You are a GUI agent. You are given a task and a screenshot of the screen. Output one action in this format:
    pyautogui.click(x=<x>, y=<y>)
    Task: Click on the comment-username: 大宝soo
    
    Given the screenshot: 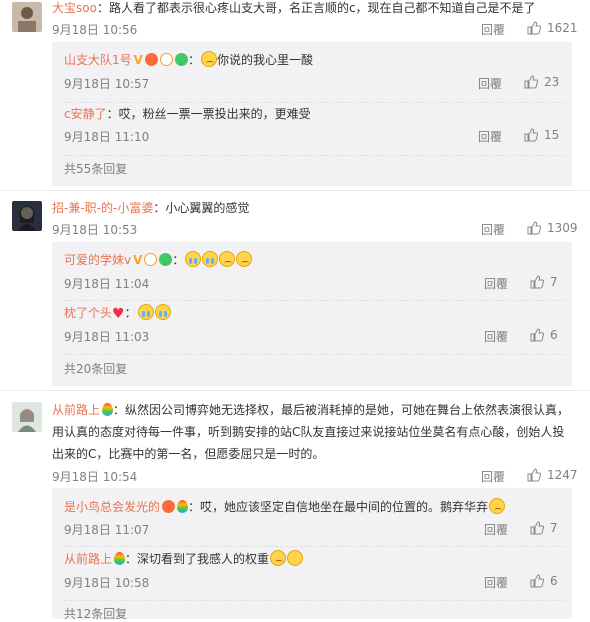 What is the action you would take?
    pyautogui.click(x=74, y=8)
    